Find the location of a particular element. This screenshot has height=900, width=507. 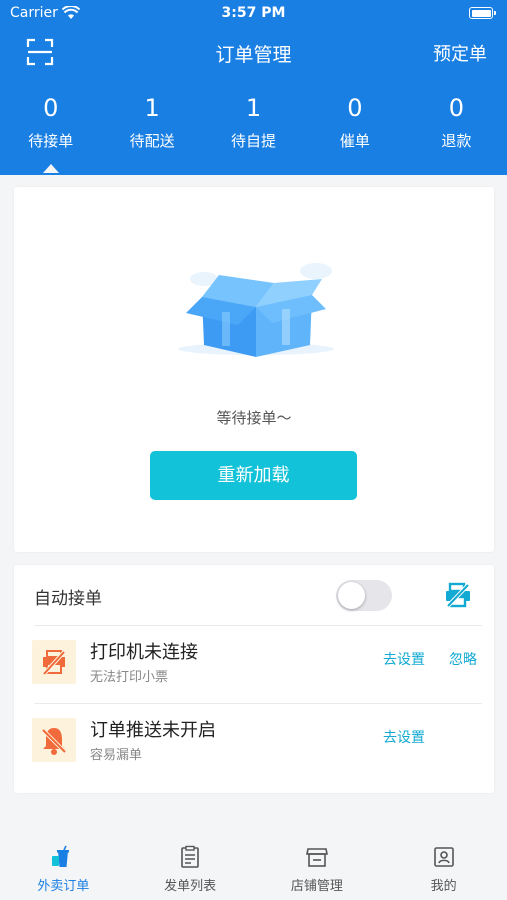

tab-order-list: 发单列表 is located at coordinates (190, 867).